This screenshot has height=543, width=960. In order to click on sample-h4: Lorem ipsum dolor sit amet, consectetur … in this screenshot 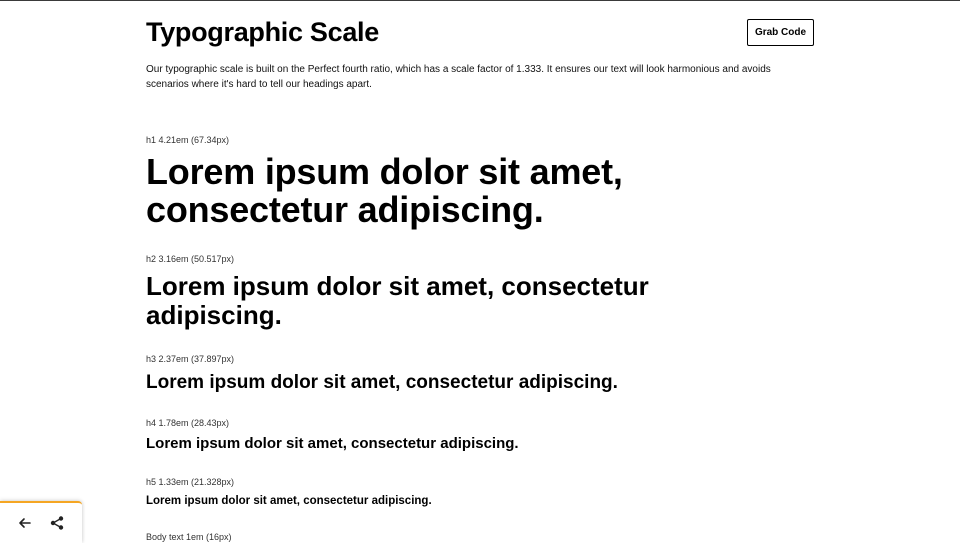, I will do `click(332, 443)`.